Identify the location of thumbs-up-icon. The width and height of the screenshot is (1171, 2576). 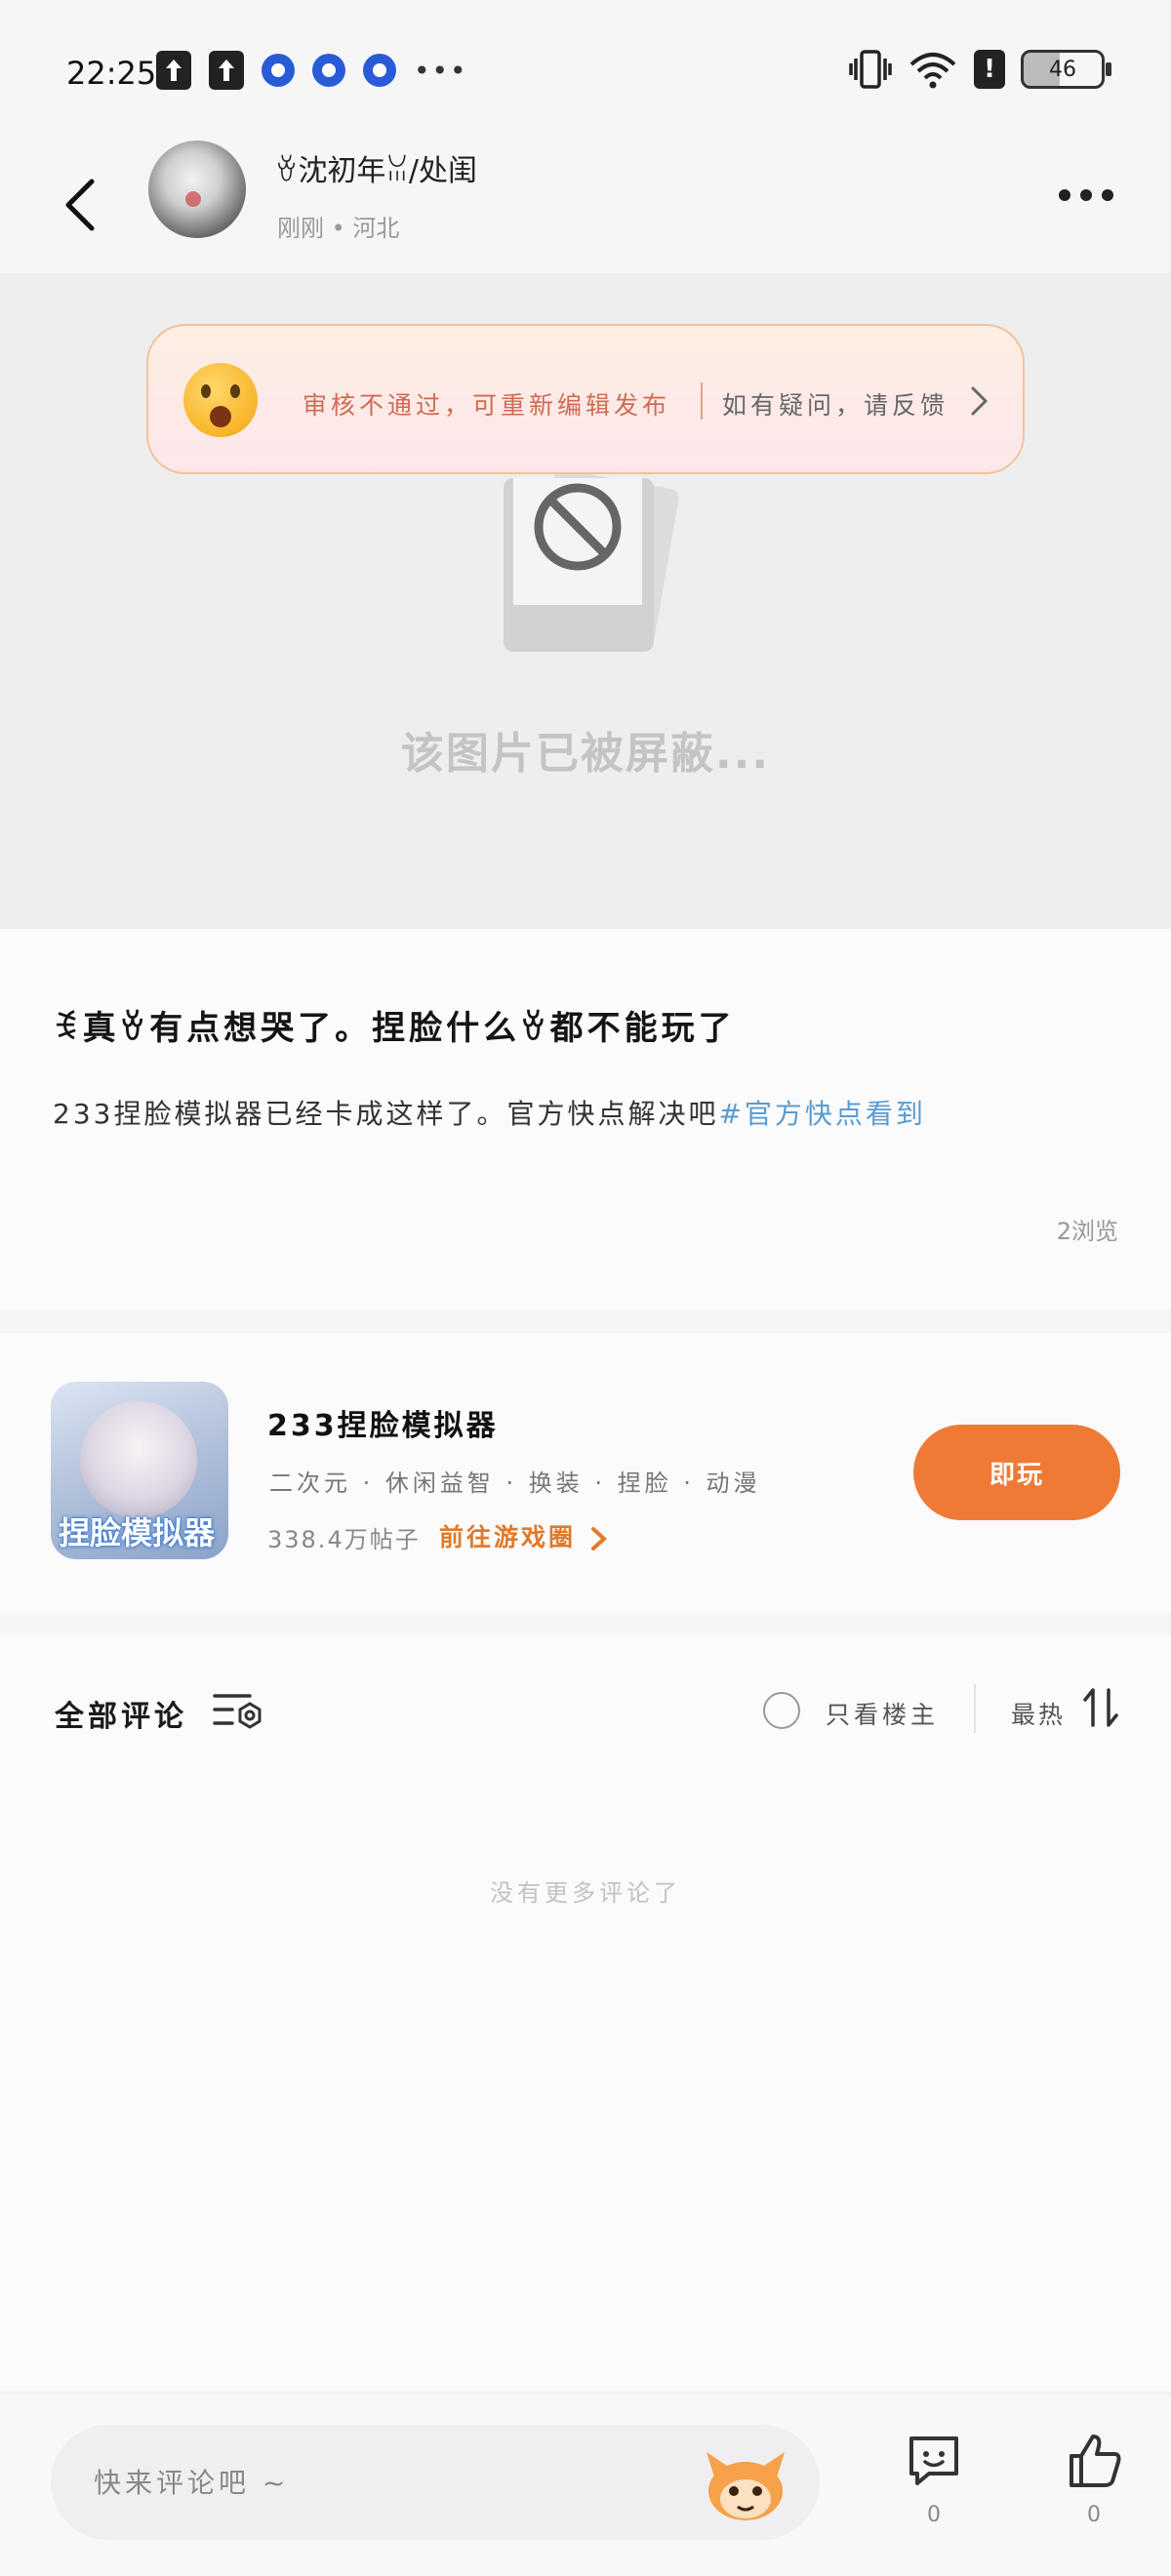
(1095, 2461).